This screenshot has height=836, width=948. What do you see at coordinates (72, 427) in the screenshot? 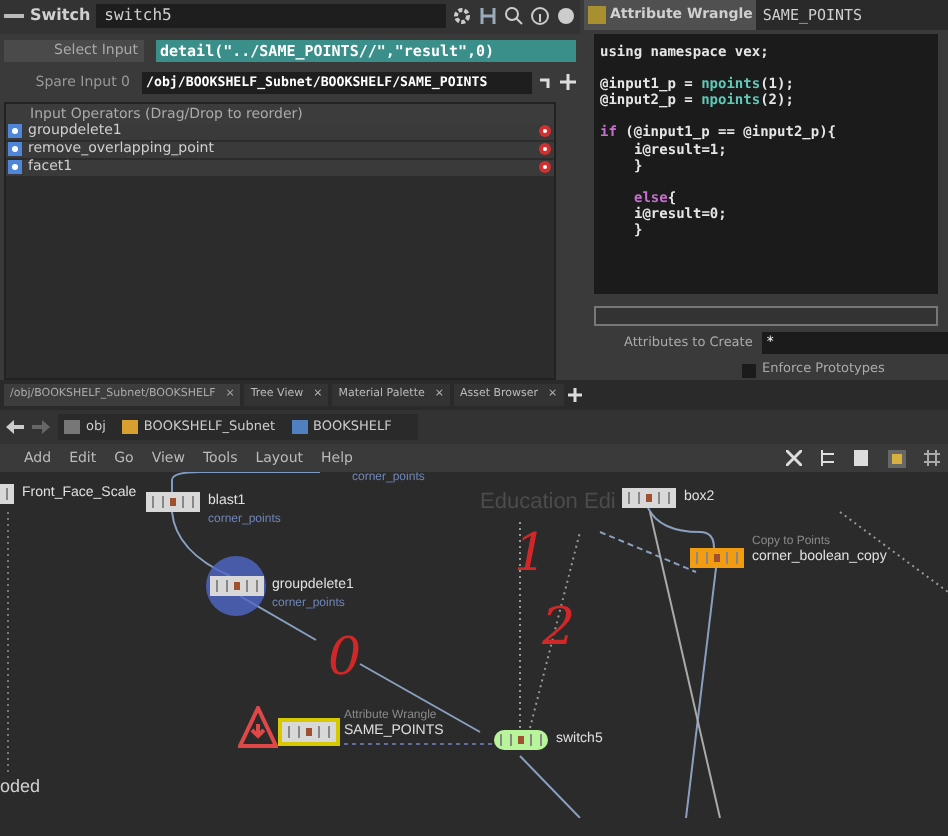
I see `network-icon` at bounding box center [72, 427].